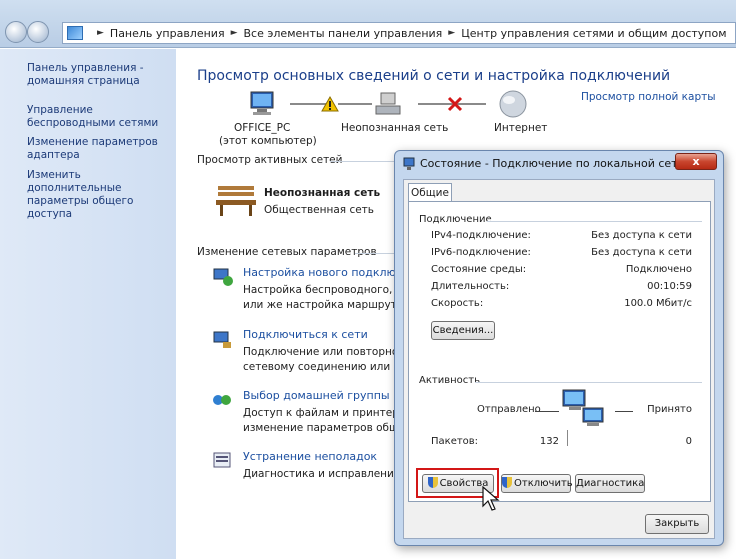 This screenshot has width=736, height=559. I want to click on received-label: Принято, so click(669, 409).